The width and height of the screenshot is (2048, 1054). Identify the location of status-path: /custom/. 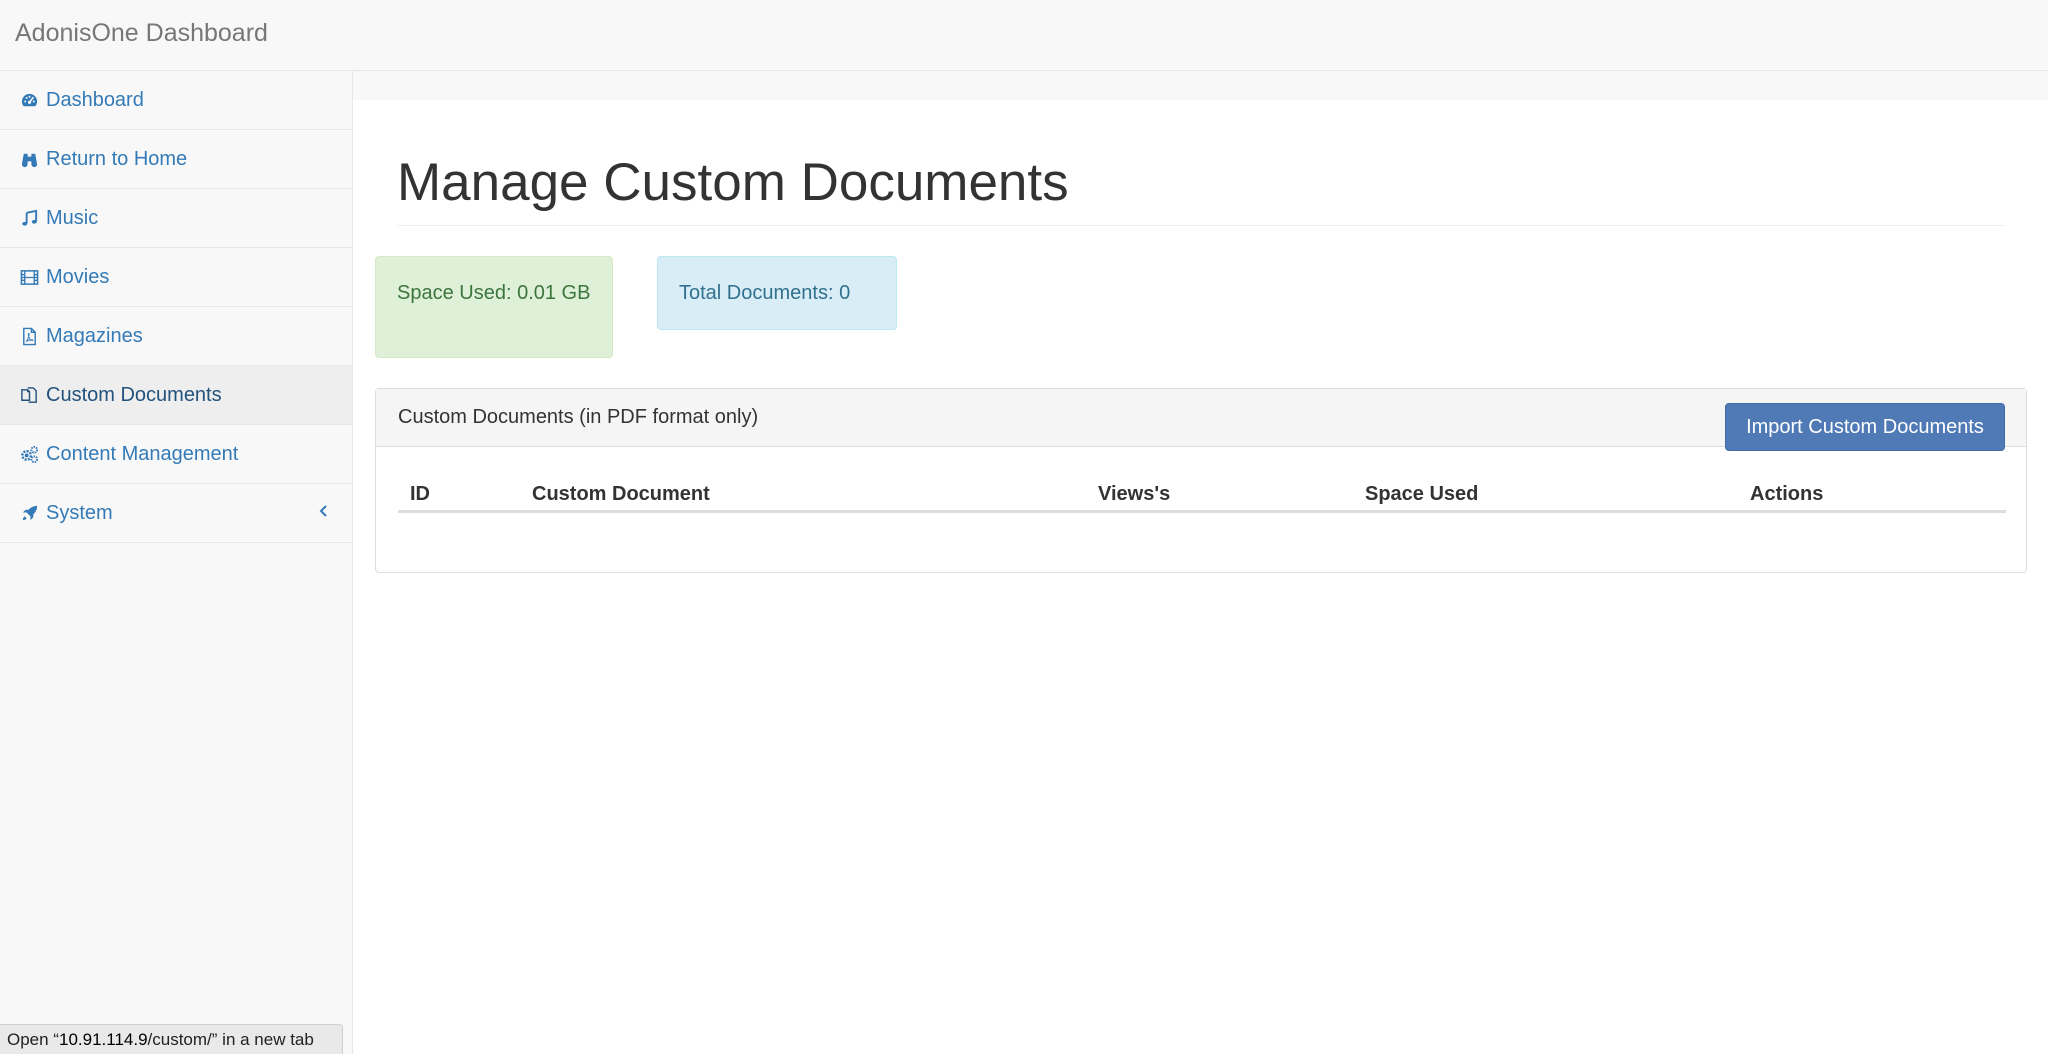
(179, 1039).